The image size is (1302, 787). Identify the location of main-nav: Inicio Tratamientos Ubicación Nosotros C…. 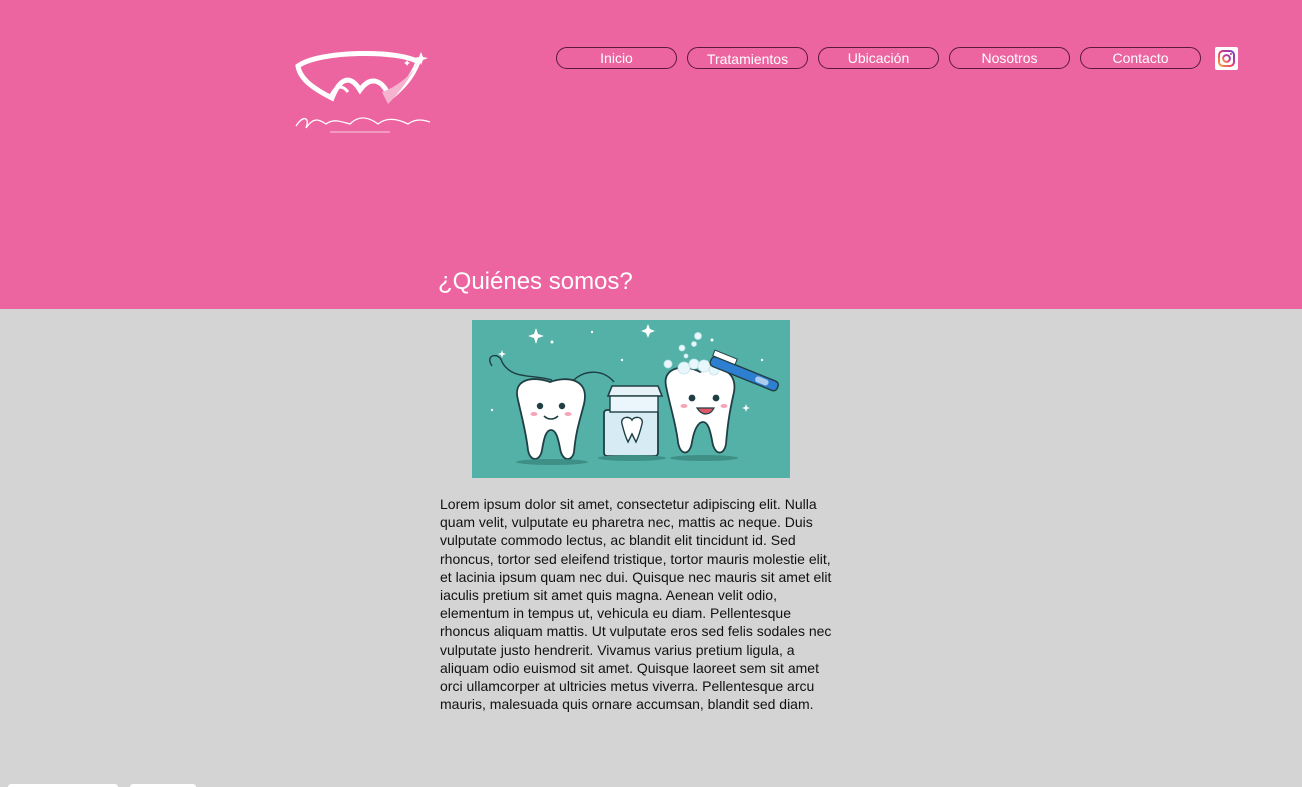
(878, 58).